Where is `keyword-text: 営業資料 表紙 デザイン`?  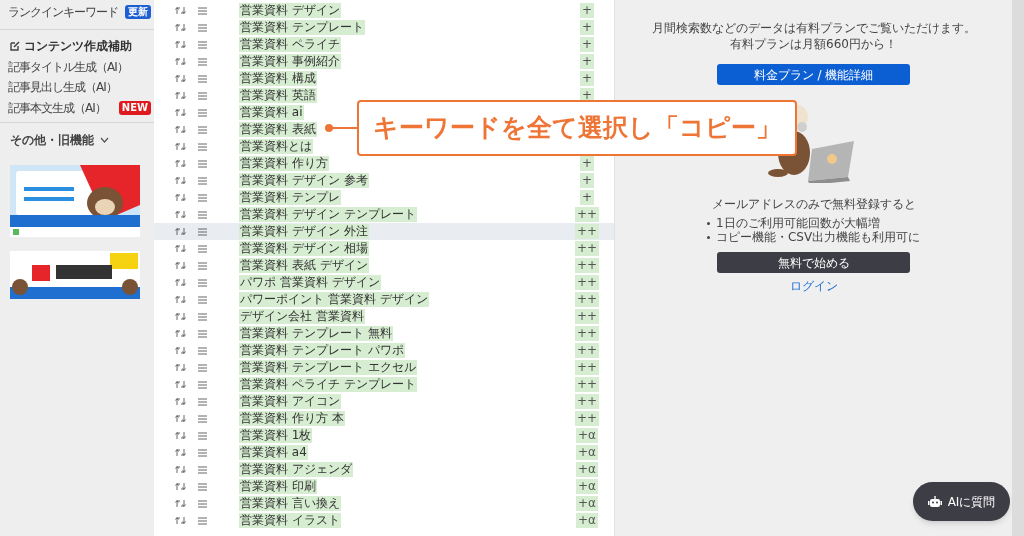 keyword-text: 営業資料 表紙 デザイン is located at coordinates (304, 265).